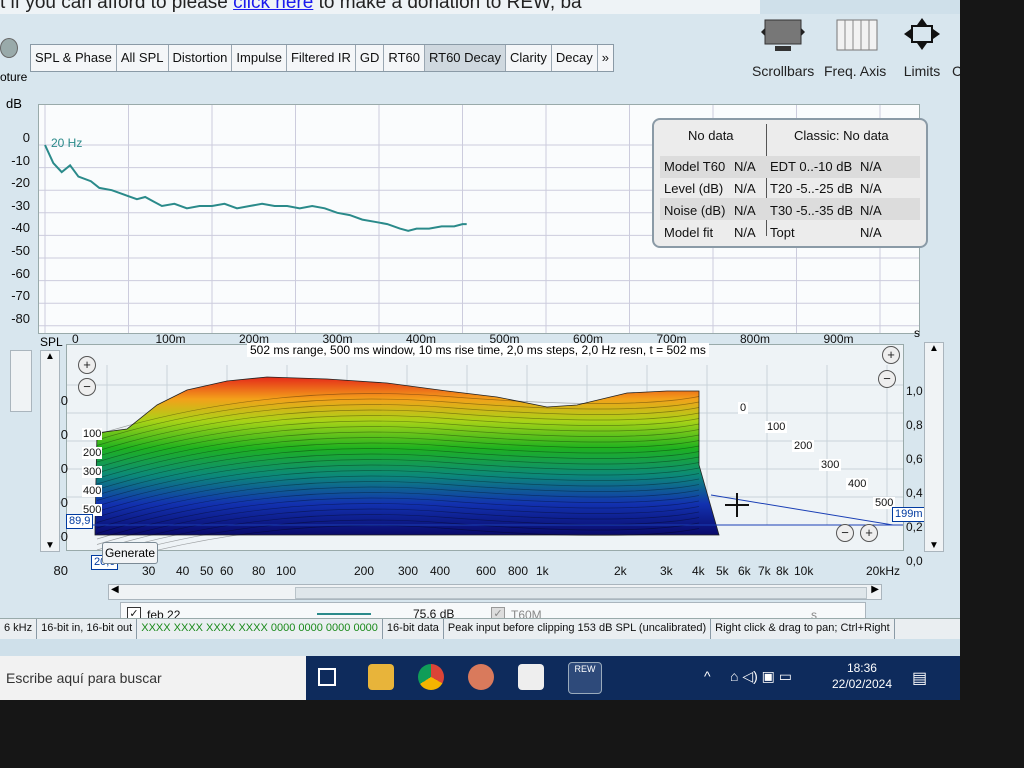 This screenshot has height=768, width=1024. Describe the element at coordinates (183, 571) in the screenshot. I see `wf-x-tick: 40` at that location.